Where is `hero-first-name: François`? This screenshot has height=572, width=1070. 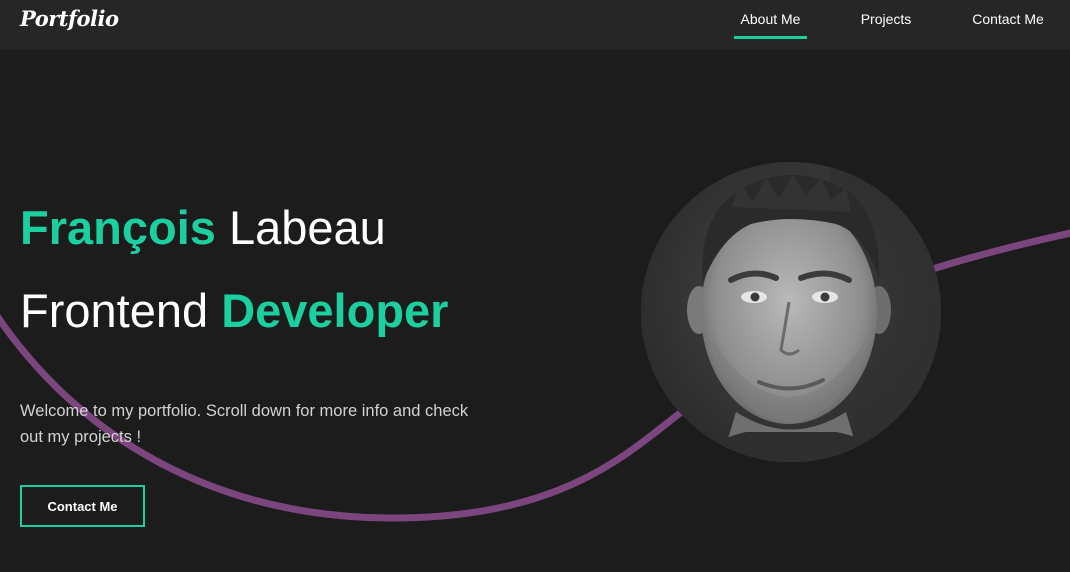 hero-first-name: François is located at coordinates (118, 227).